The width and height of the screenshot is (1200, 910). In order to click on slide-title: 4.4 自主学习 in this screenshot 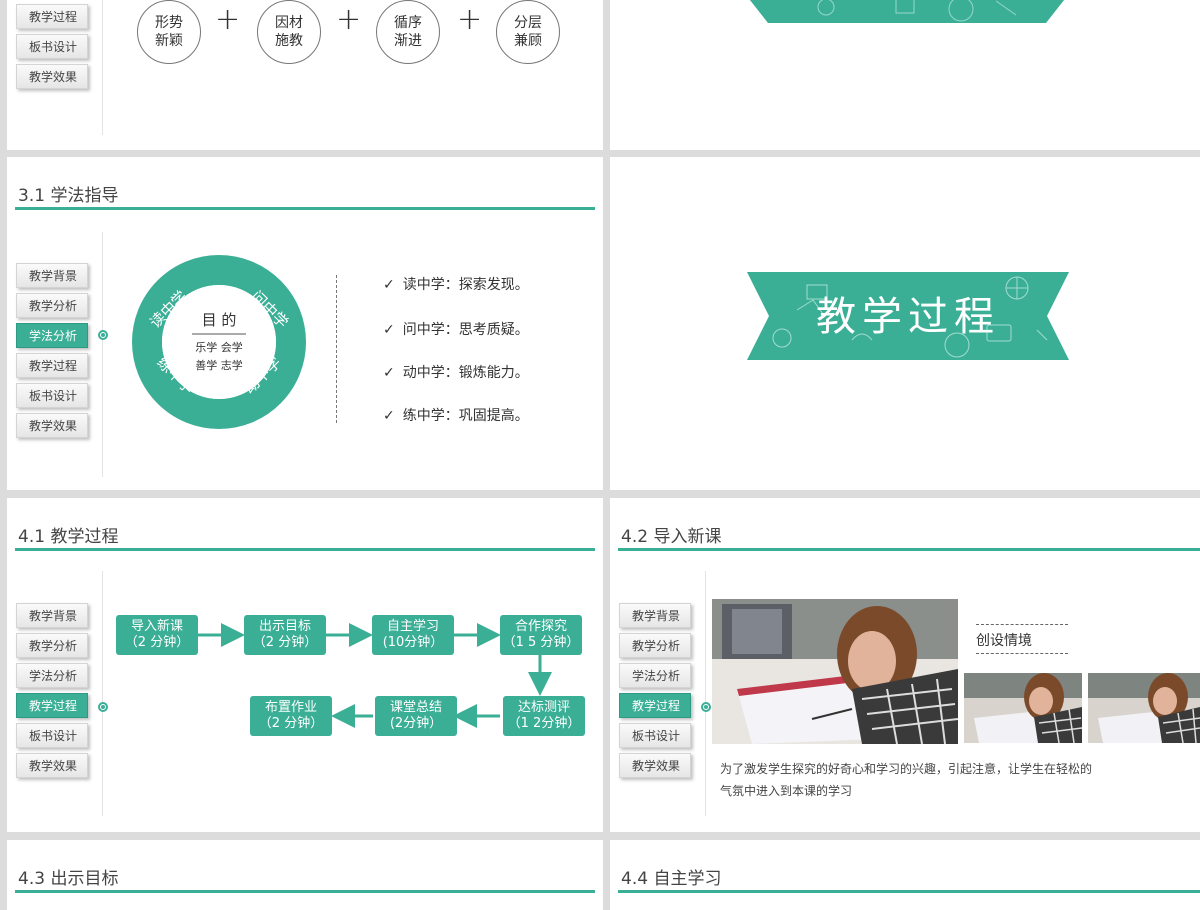, I will do `click(671, 879)`.